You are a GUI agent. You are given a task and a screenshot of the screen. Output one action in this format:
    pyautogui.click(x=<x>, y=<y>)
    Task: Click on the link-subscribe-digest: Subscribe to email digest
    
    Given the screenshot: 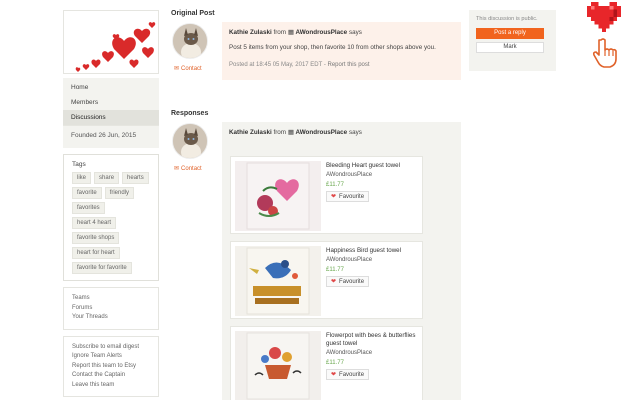 What is the action you would take?
    pyautogui.click(x=111, y=348)
    